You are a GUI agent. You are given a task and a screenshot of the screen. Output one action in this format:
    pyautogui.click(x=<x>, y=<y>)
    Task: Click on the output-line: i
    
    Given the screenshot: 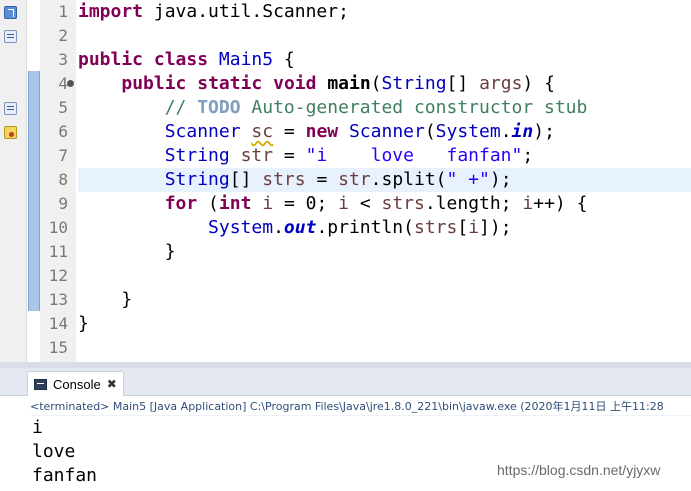 What is the action you would take?
    pyautogui.click(x=37, y=427)
    